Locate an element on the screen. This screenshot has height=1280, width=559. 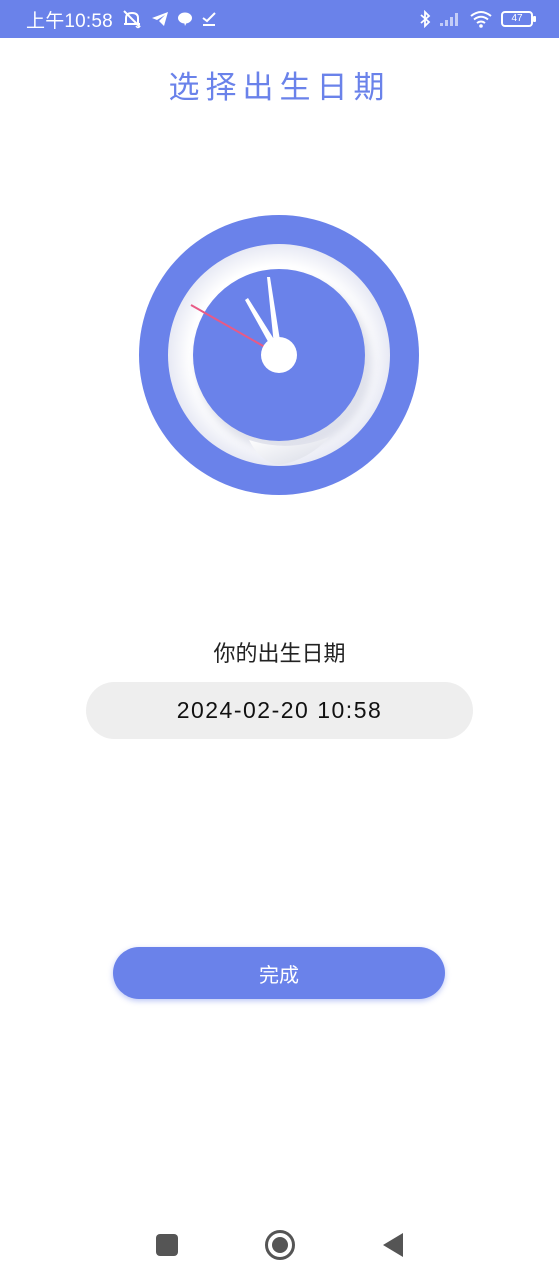
birth-date-field: 2024-02-20 10:58 is located at coordinates (279, 710).